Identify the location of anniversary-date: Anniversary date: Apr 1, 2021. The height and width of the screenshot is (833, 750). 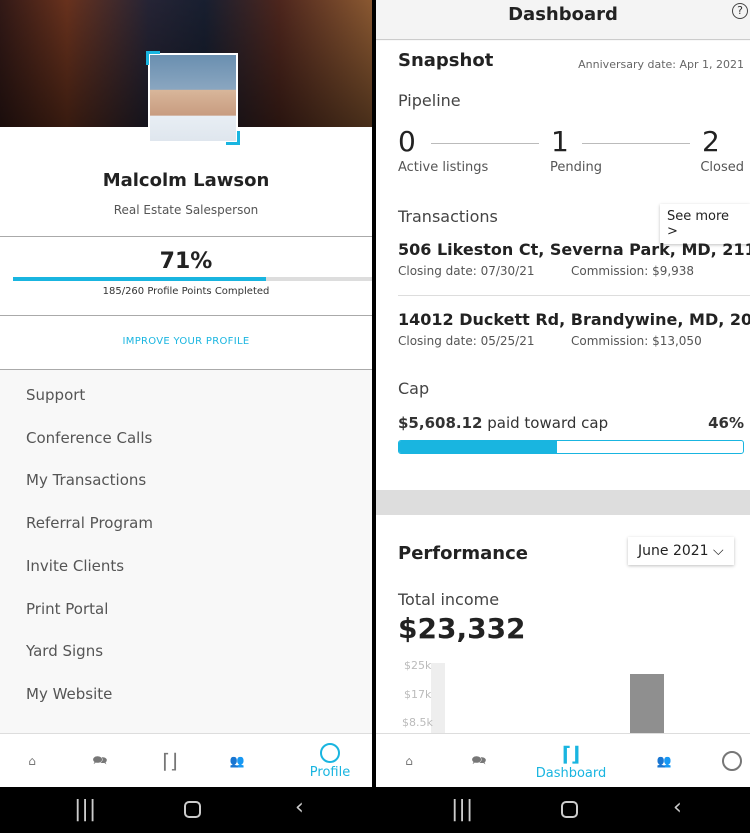
(661, 64).